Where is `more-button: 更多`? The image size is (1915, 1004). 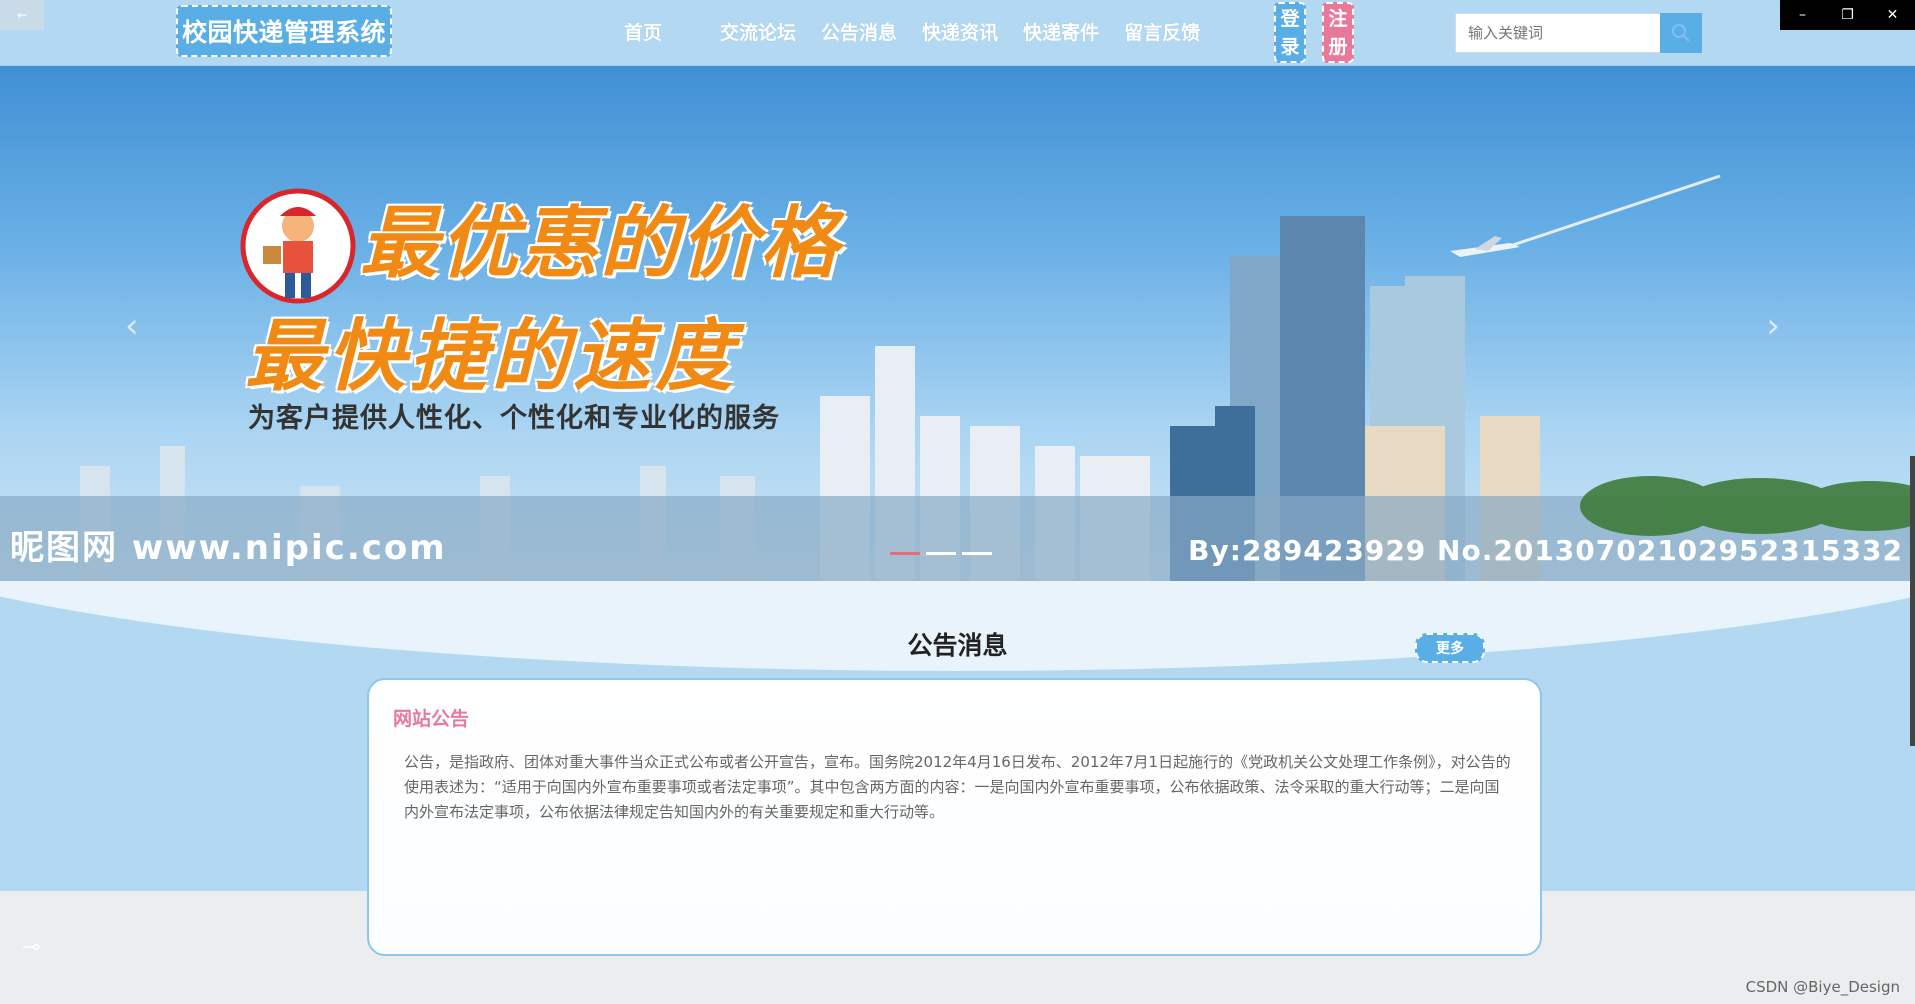 more-button: 更多 is located at coordinates (1450, 648).